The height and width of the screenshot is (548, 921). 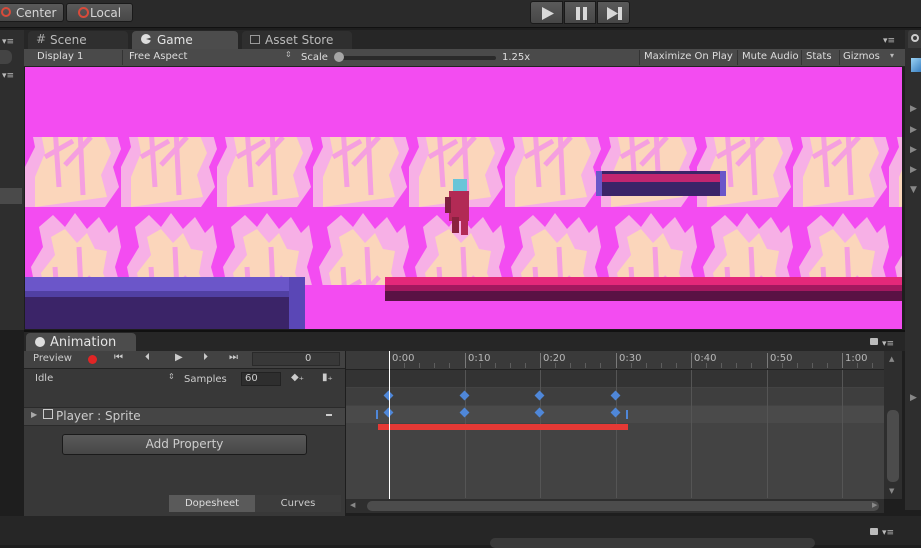 What do you see at coordinates (98, 416) in the screenshot?
I see `property-label: Player : Sprite` at bounding box center [98, 416].